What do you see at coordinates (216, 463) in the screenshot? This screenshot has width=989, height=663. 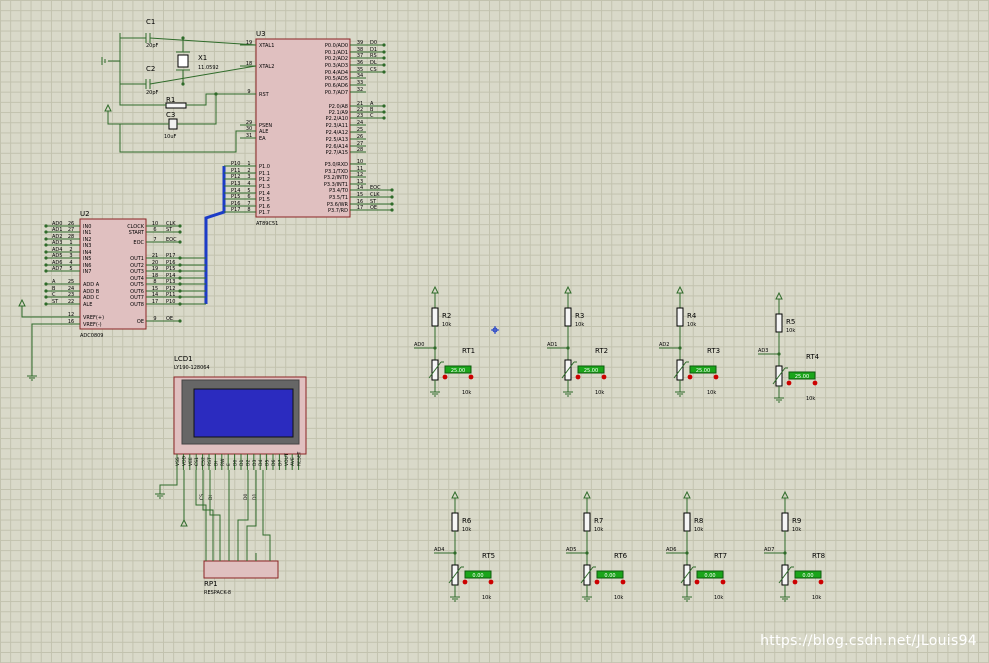 I see `lcd-pin-name: DI` at bounding box center [216, 463].